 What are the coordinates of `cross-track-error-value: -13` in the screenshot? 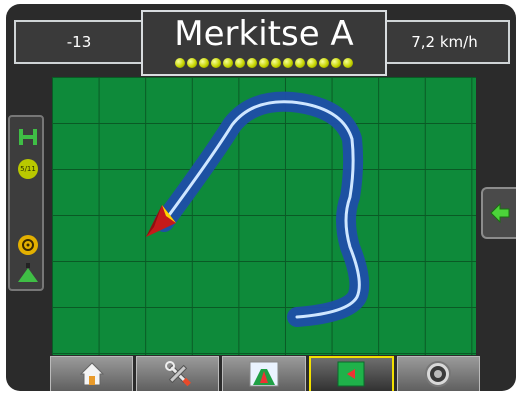 It's located at (79, 42).